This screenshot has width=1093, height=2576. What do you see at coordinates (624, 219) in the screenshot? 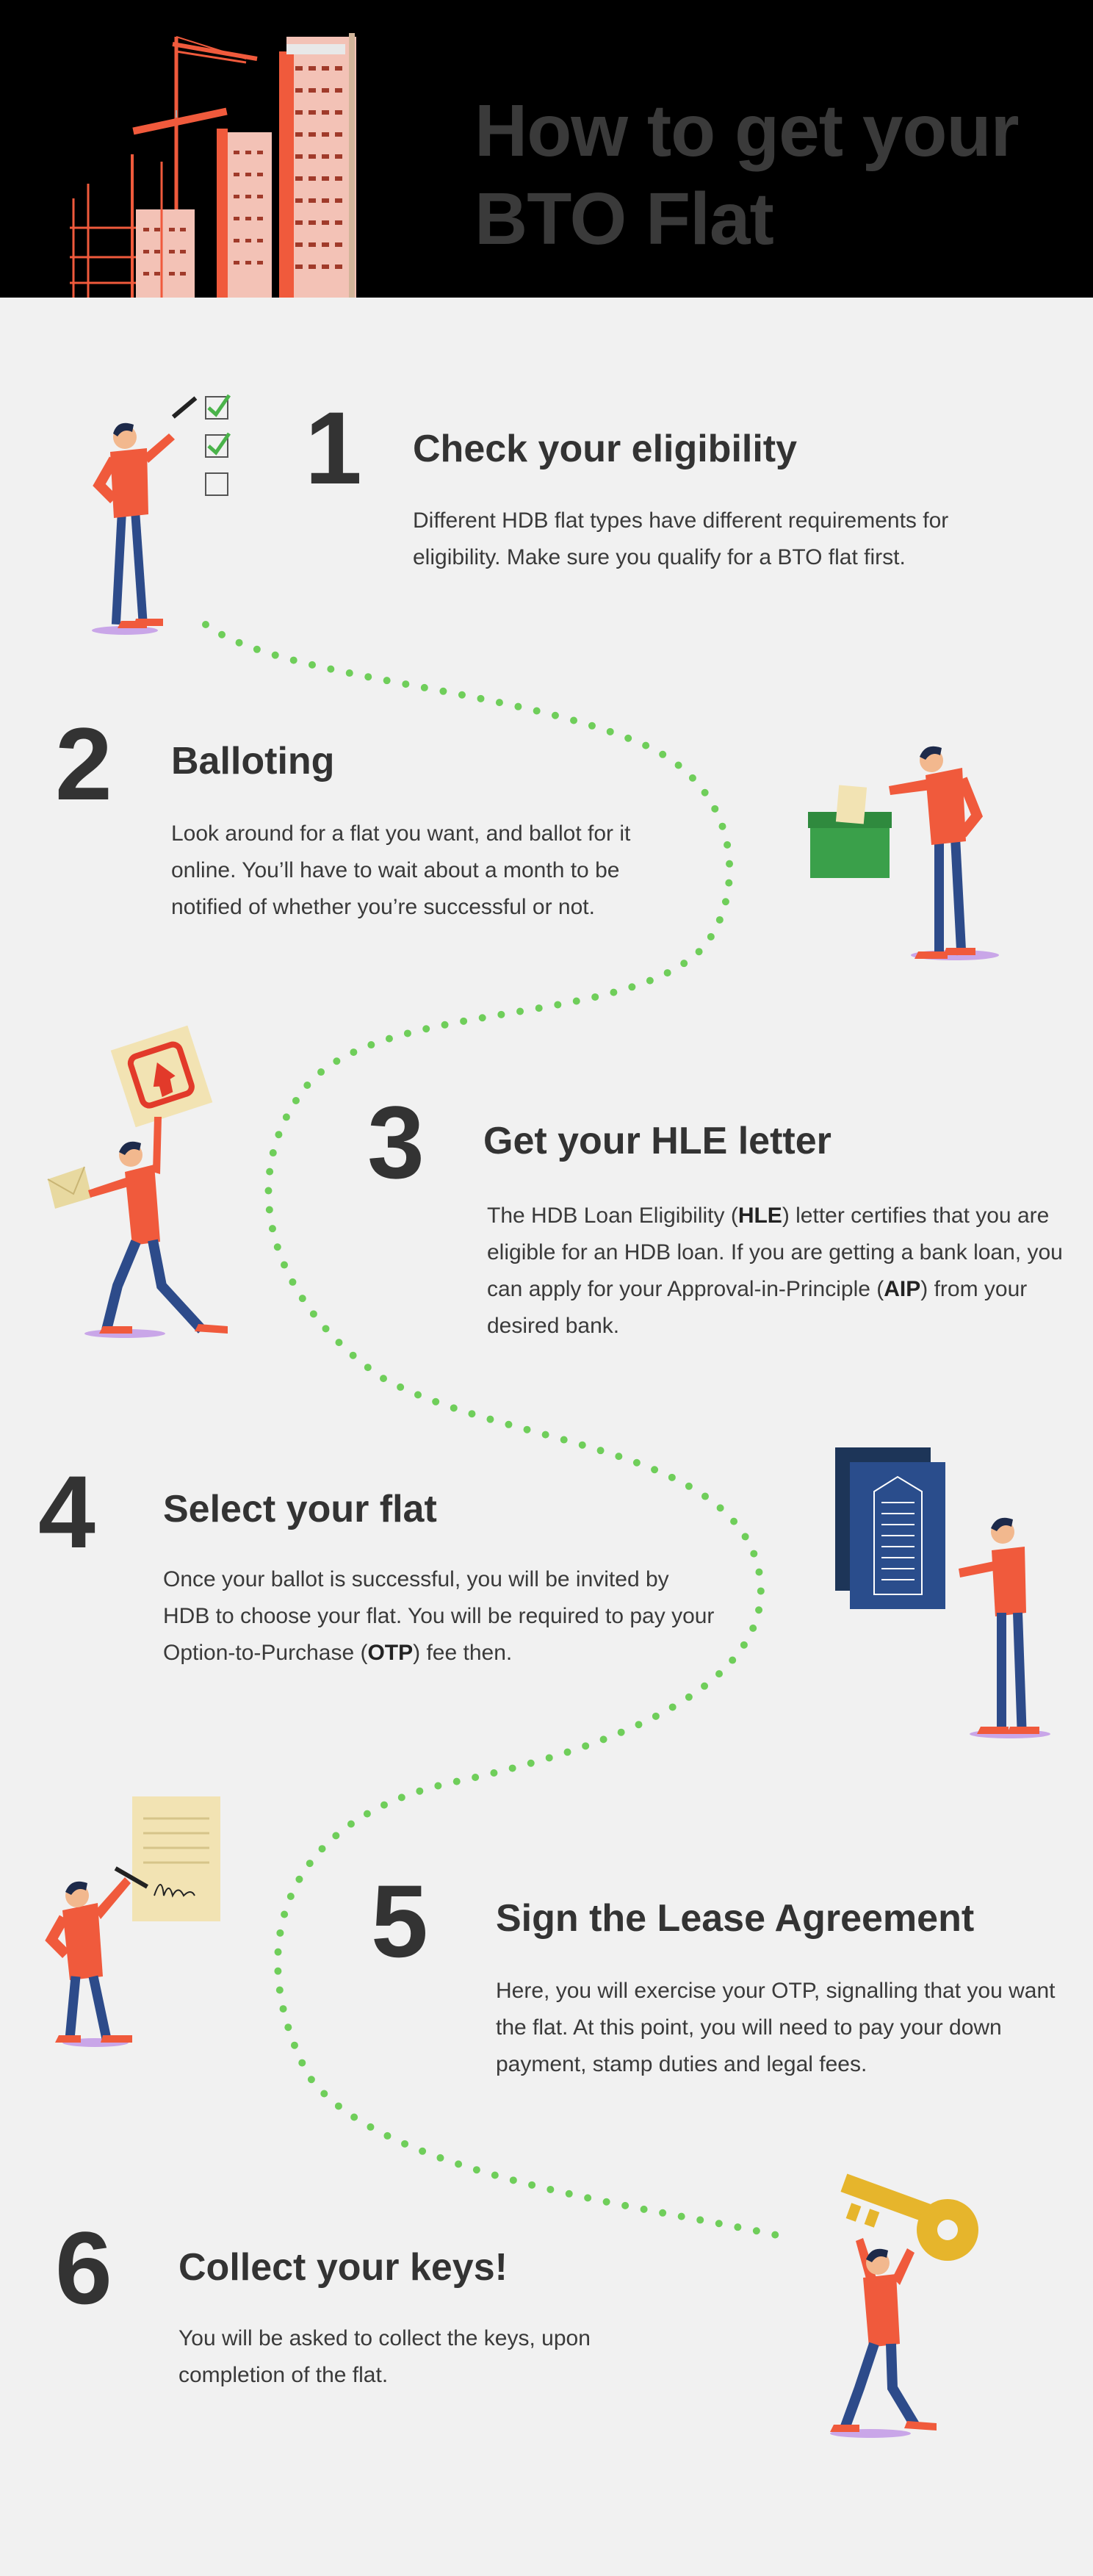
I see `page-title-line2: BTO Flat` at bounding box center [624, 219].